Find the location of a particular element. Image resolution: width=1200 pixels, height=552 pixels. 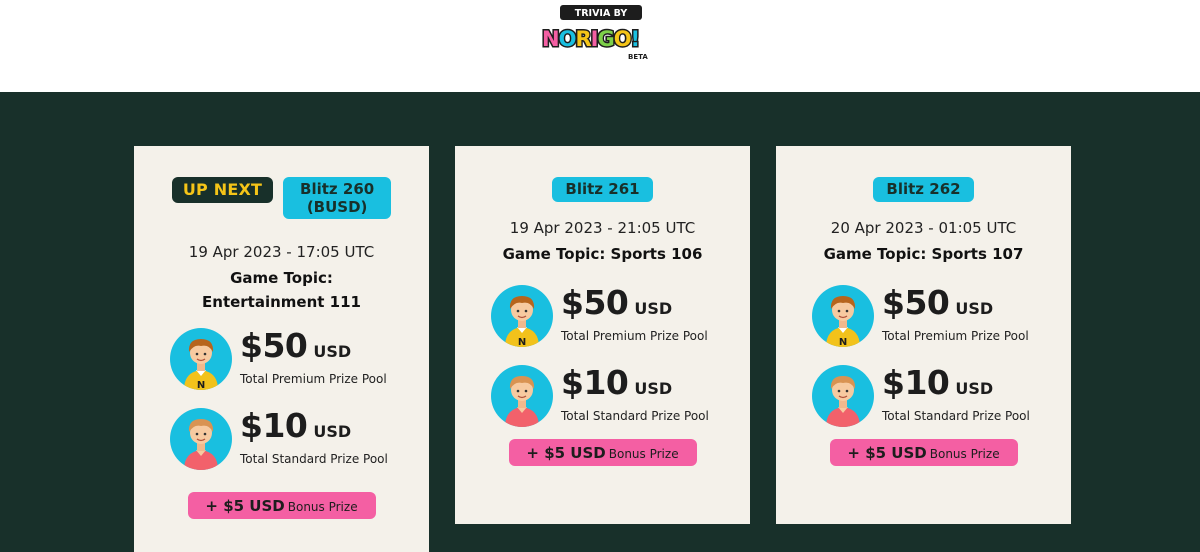

blitz-badge: Blitz 262 is located at coordinates (923, 189).